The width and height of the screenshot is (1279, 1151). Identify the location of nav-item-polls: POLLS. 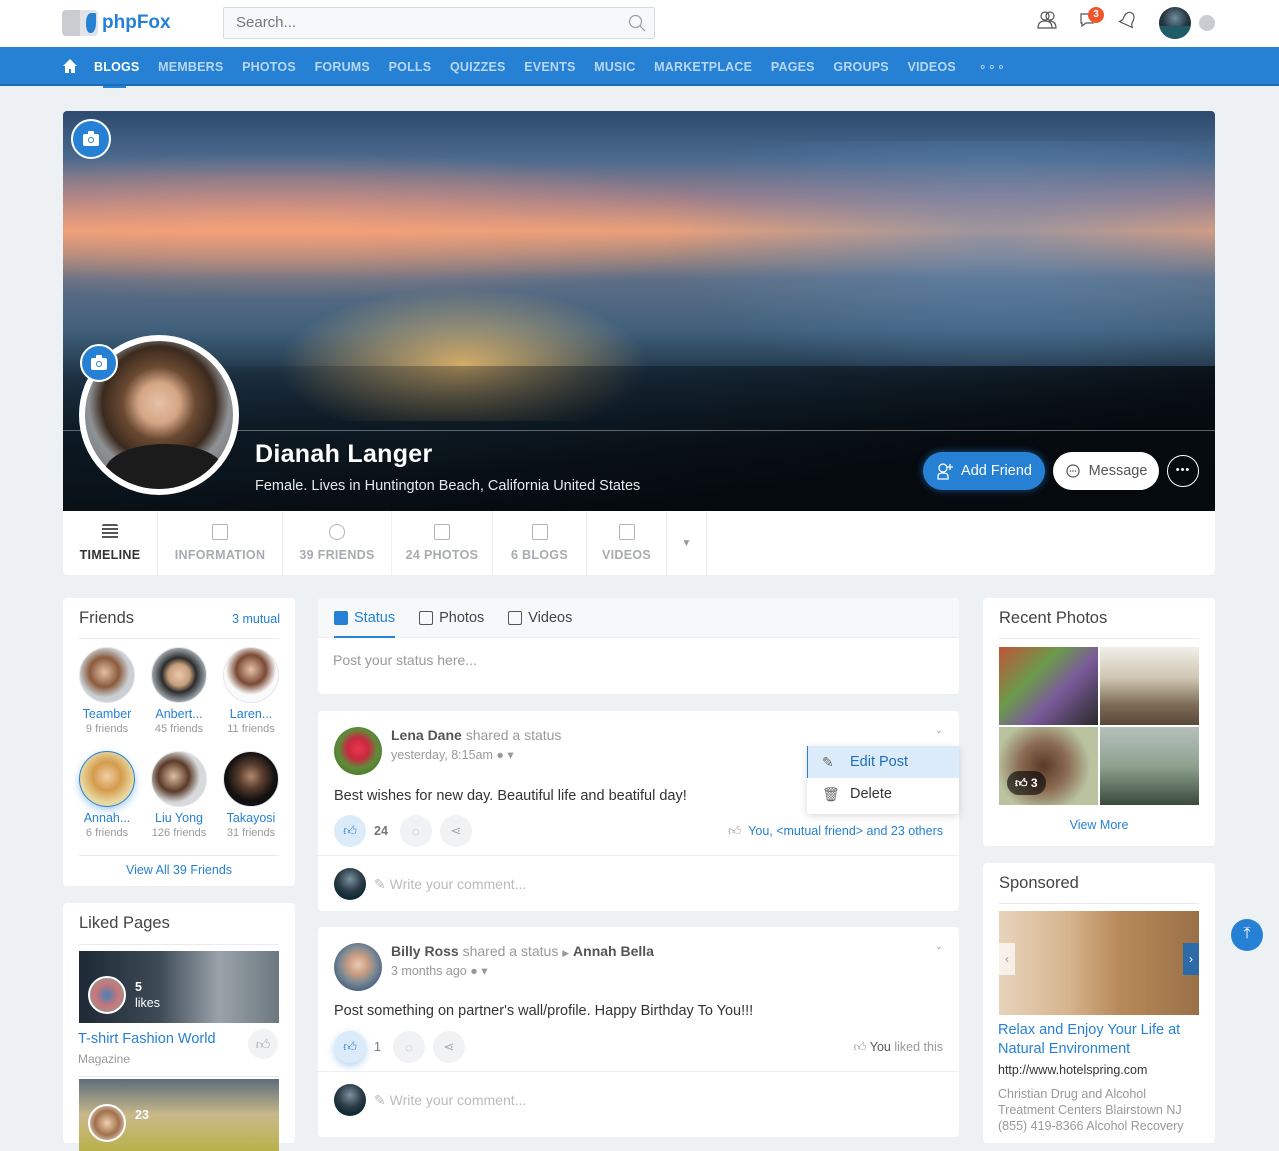
(410, 67).